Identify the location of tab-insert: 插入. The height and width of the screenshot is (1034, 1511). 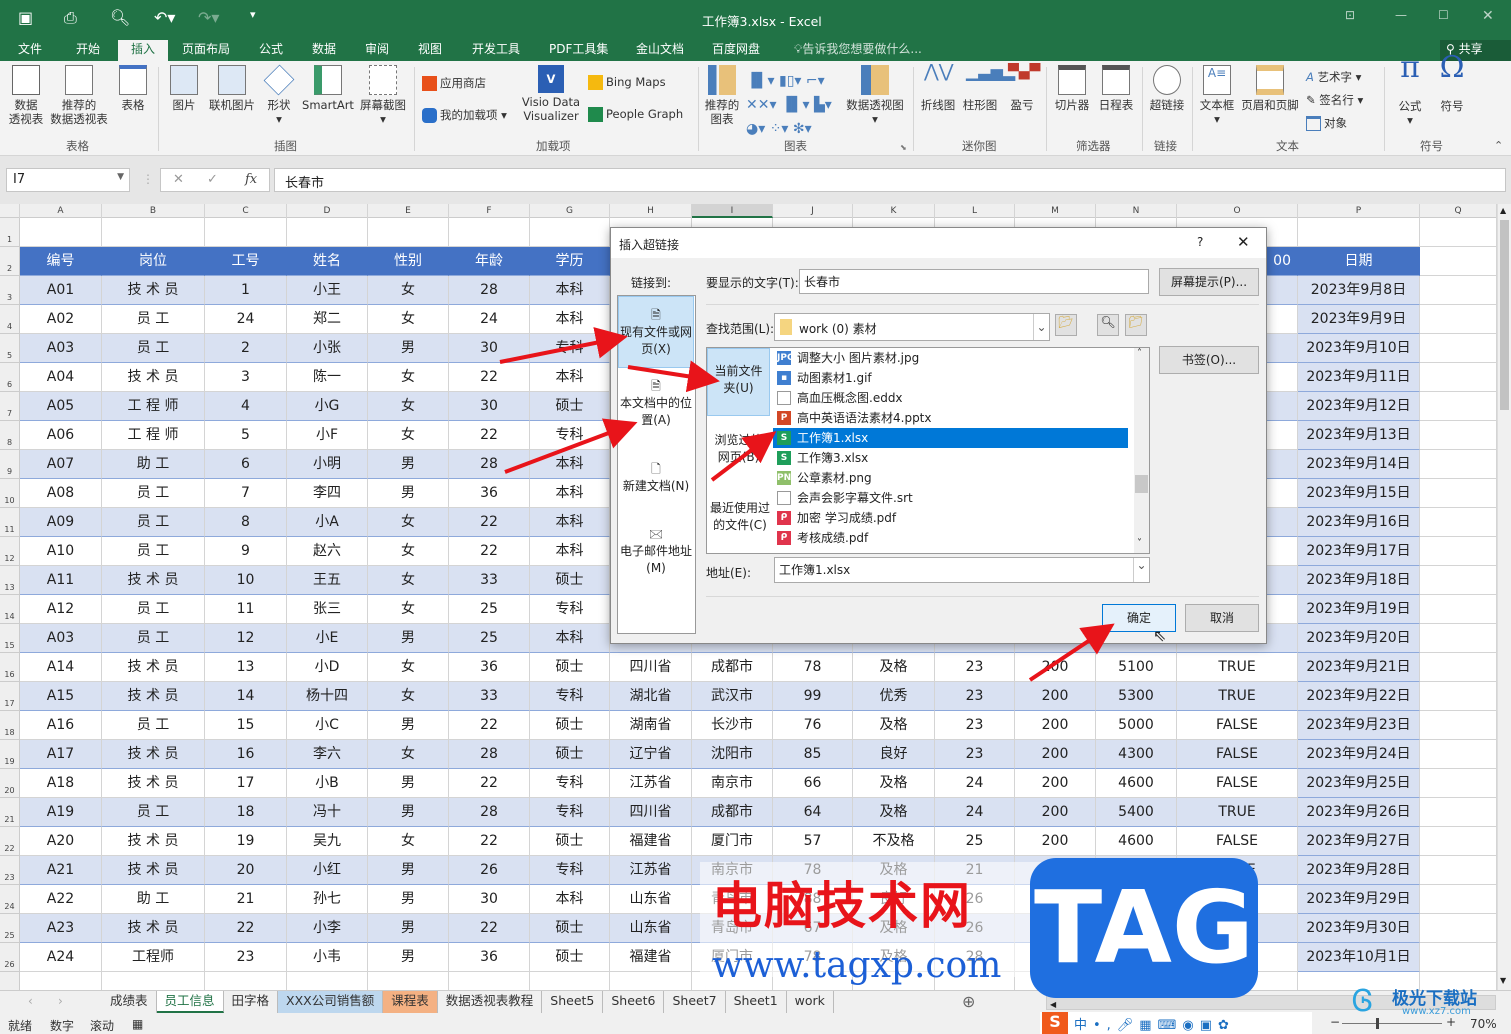
(143, 50).